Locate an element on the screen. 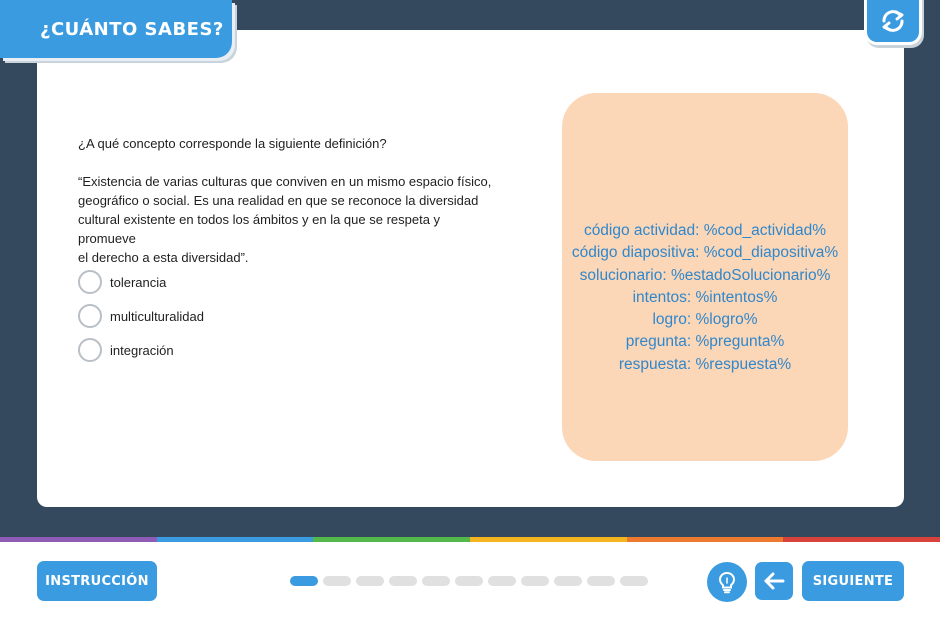  answer-options: tolerancia multiculturalidad integración is located at coordinates (141, 316).